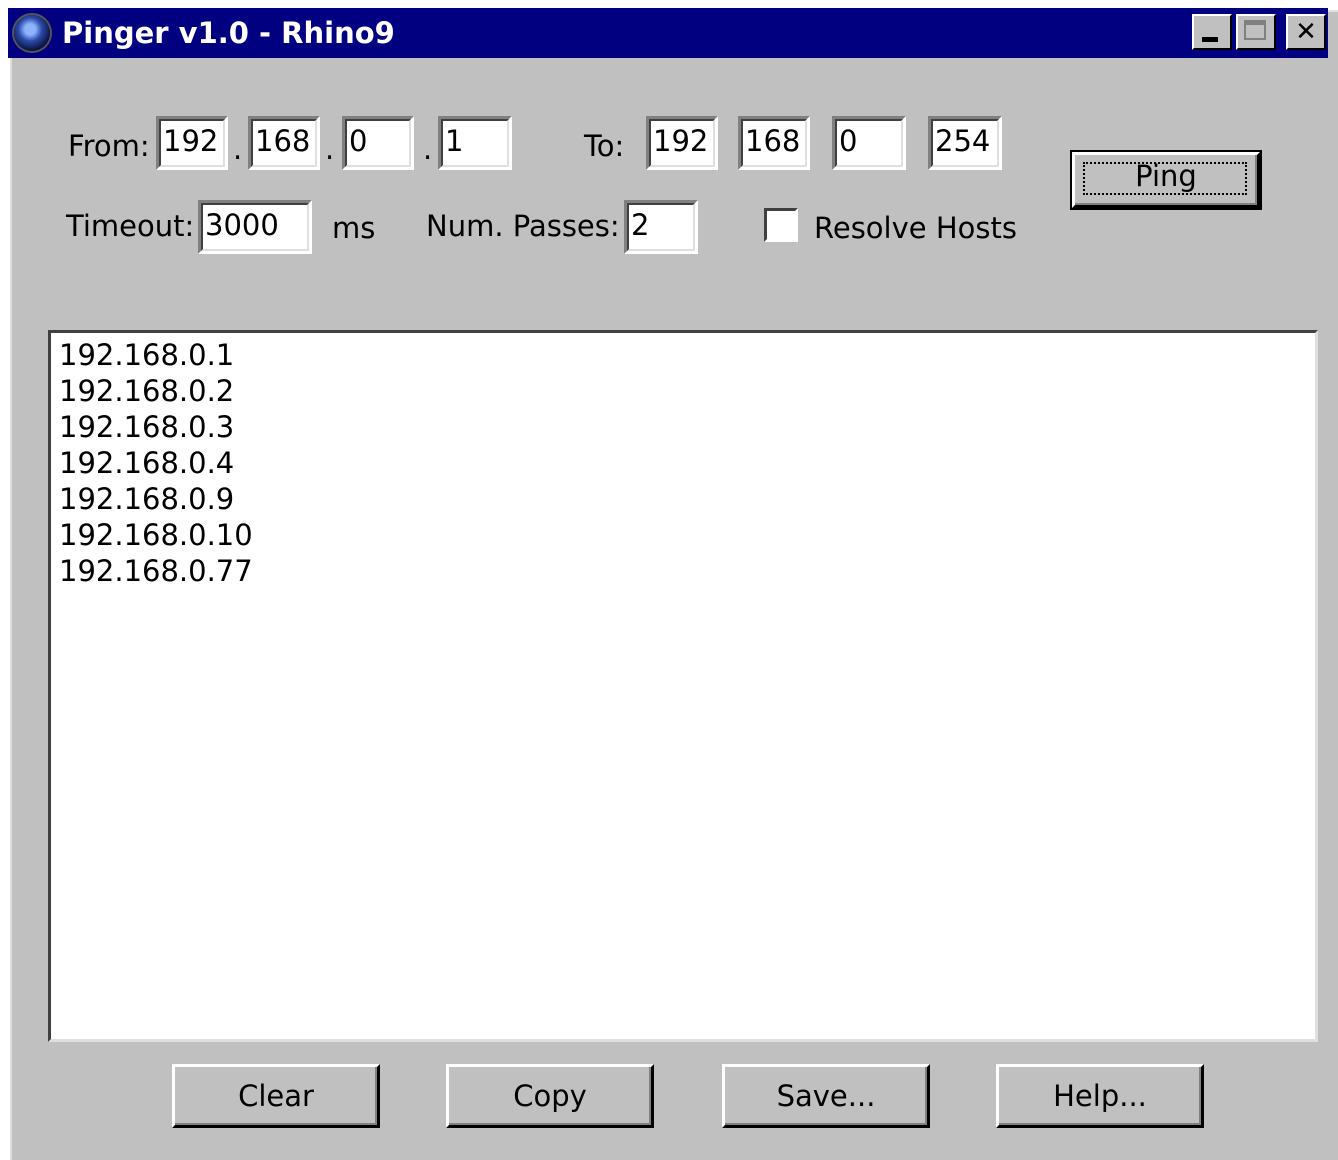  What do you see at coordinates (523, 226) in the screenshot?
I see `num-passes-label: Num. Passes:` at bounding box center [523, 226].